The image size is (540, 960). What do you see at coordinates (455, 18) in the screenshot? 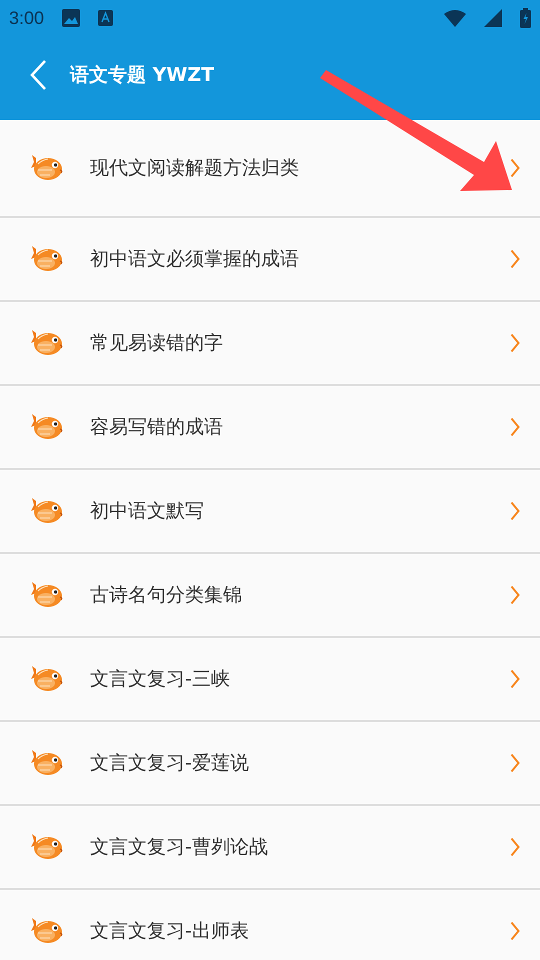
I see `wifi-icon` at bounding box center [455, 18].